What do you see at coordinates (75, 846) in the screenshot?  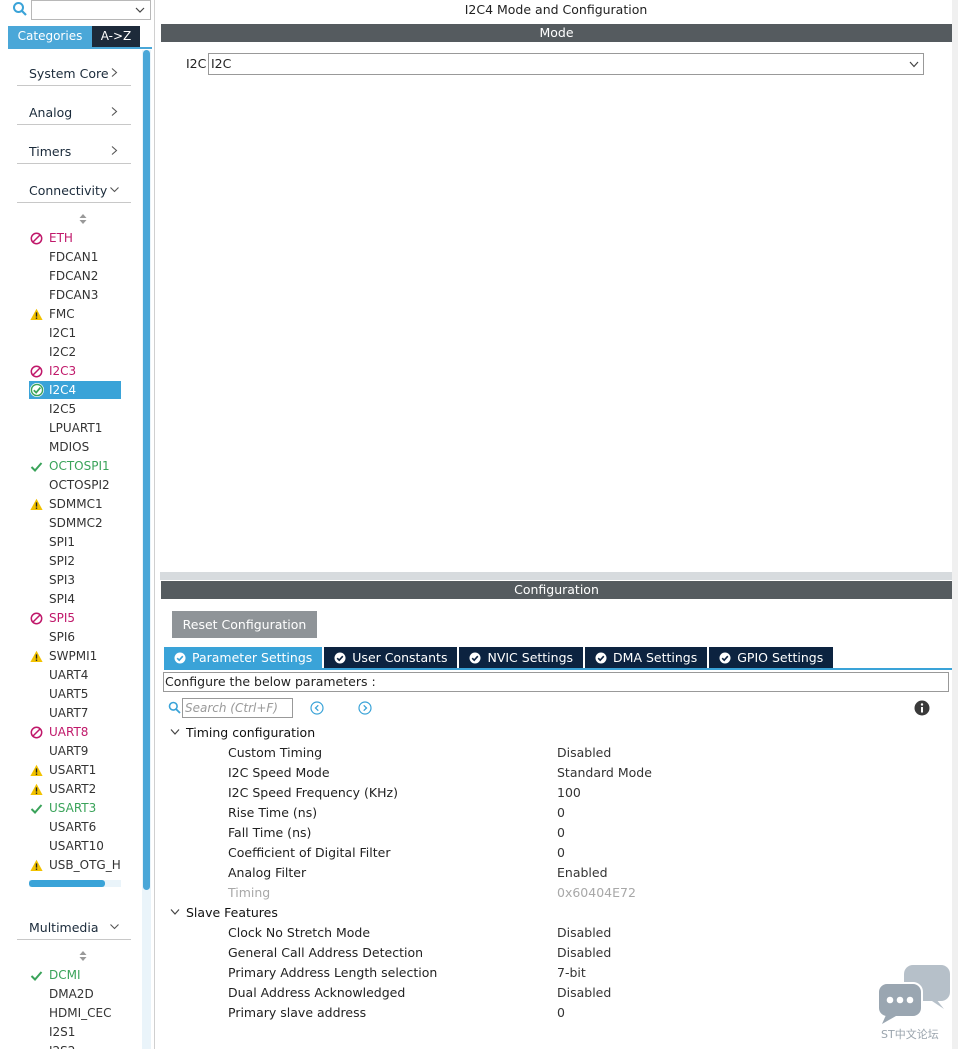 I see `peripheral-item-usart10: USART10` at bounding box center [75, 846].